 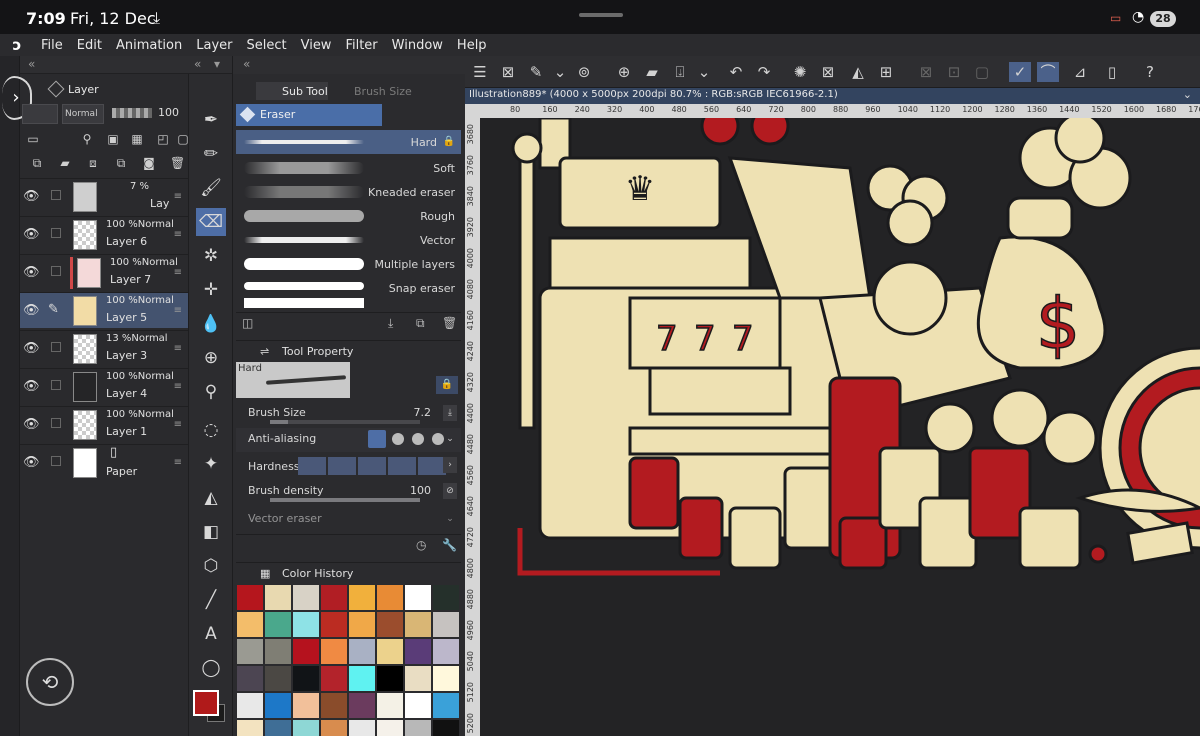 What do you see at coordinates (449, 545) in the screenshot?
I see `wrench-icon: 🔧` at bounding box center [449, 545].